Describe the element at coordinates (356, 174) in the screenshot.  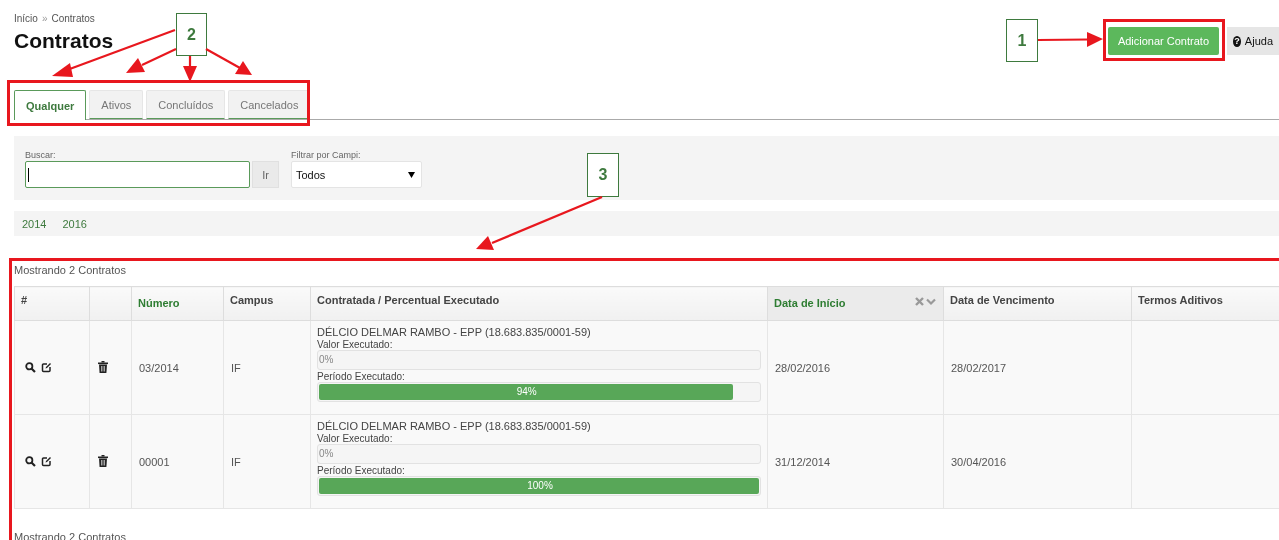
I see `campus-select: Todos` at that location.